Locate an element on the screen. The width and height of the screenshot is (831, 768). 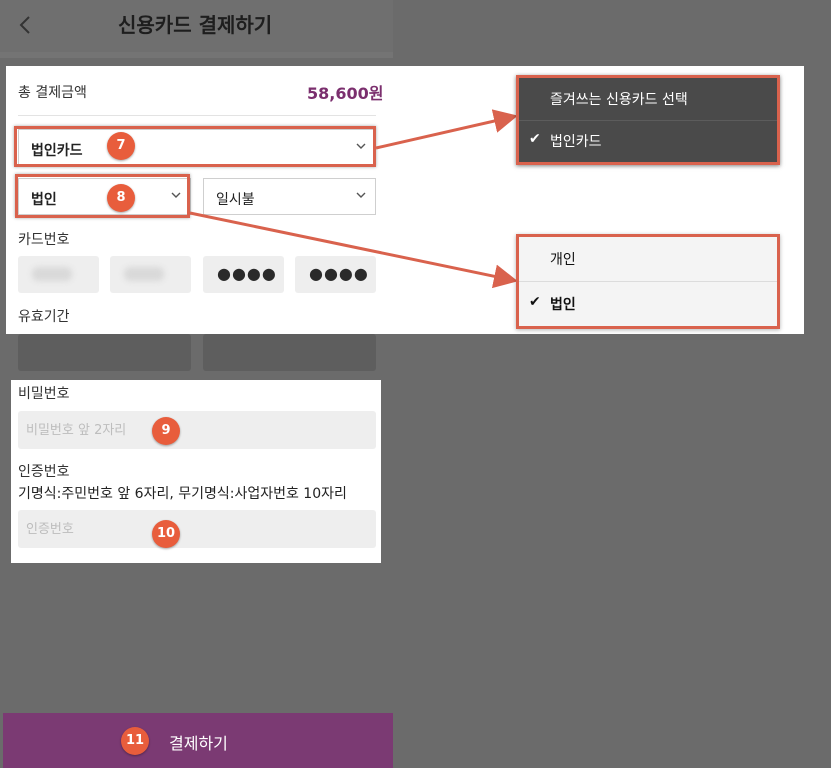
highlight-frame-type-select is located at coordinates (102, 196).